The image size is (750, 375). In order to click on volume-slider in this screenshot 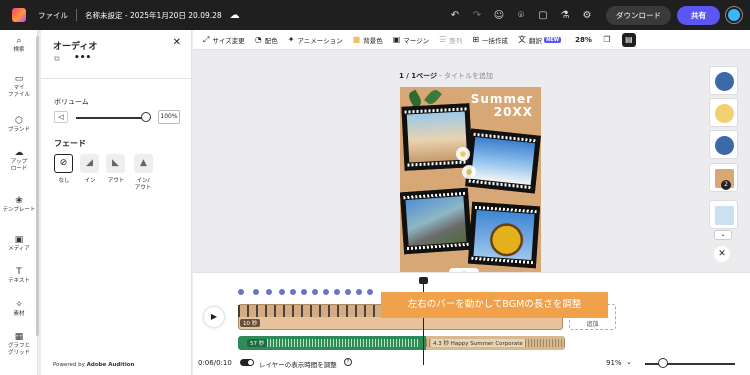, I will do `click(111, 118)`.